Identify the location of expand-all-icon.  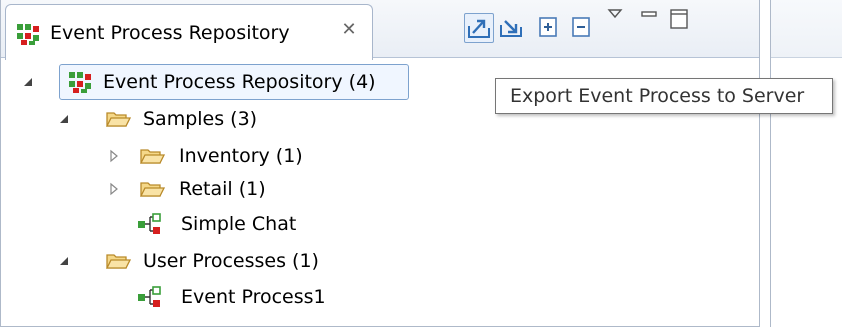
(548, 27).